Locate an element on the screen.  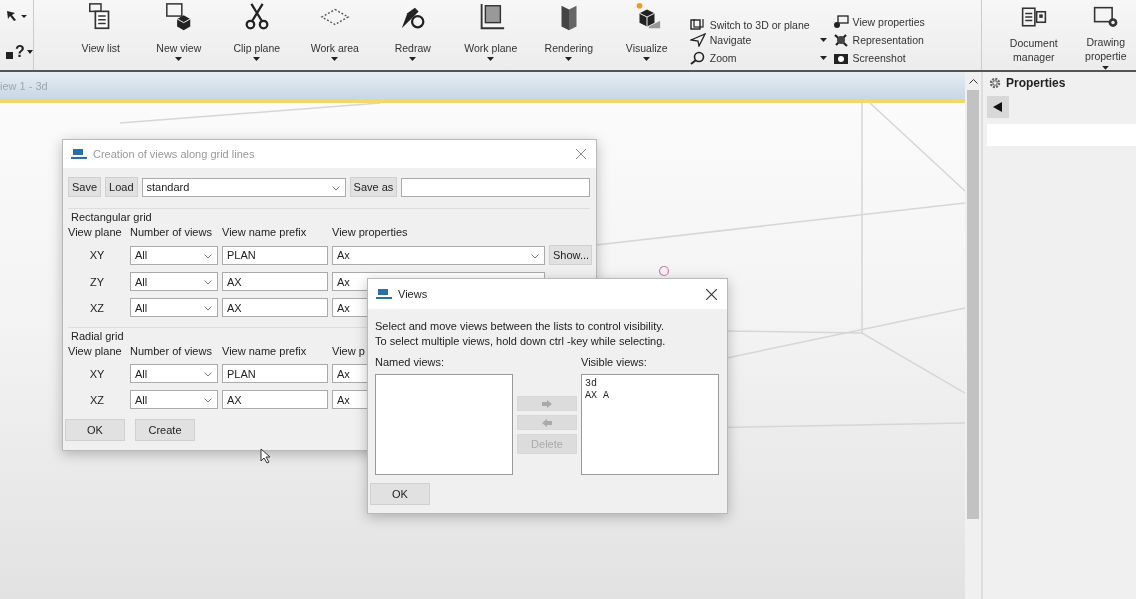
ribbon-button: Clip plane is located at coordinates (256, 35).